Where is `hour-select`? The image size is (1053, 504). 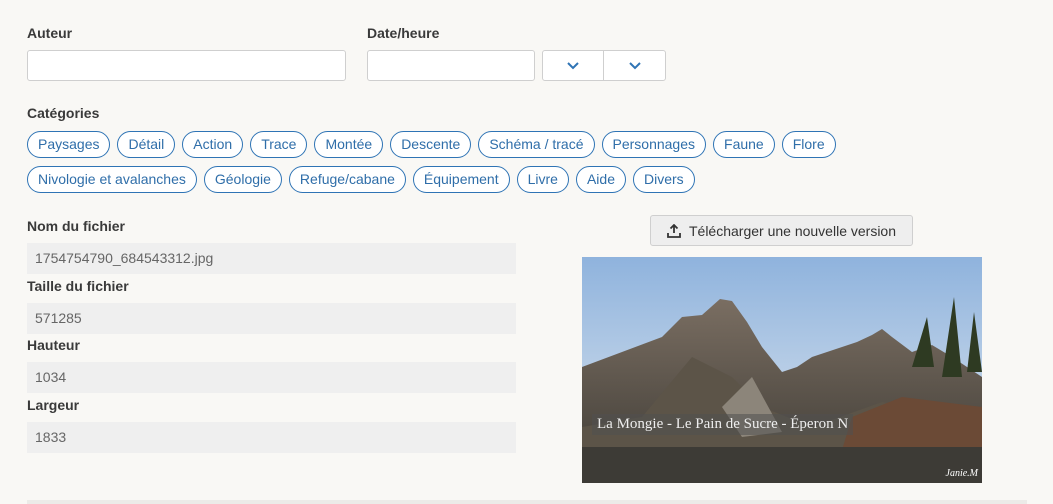
hour-select is located at coordinates (573, 65).